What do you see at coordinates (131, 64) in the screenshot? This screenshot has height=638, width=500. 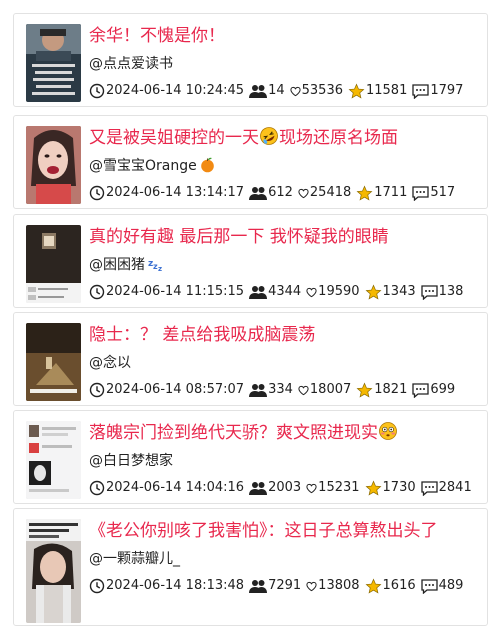 I see `author-name: @点点爱读书` at bounding box center [131, 64].